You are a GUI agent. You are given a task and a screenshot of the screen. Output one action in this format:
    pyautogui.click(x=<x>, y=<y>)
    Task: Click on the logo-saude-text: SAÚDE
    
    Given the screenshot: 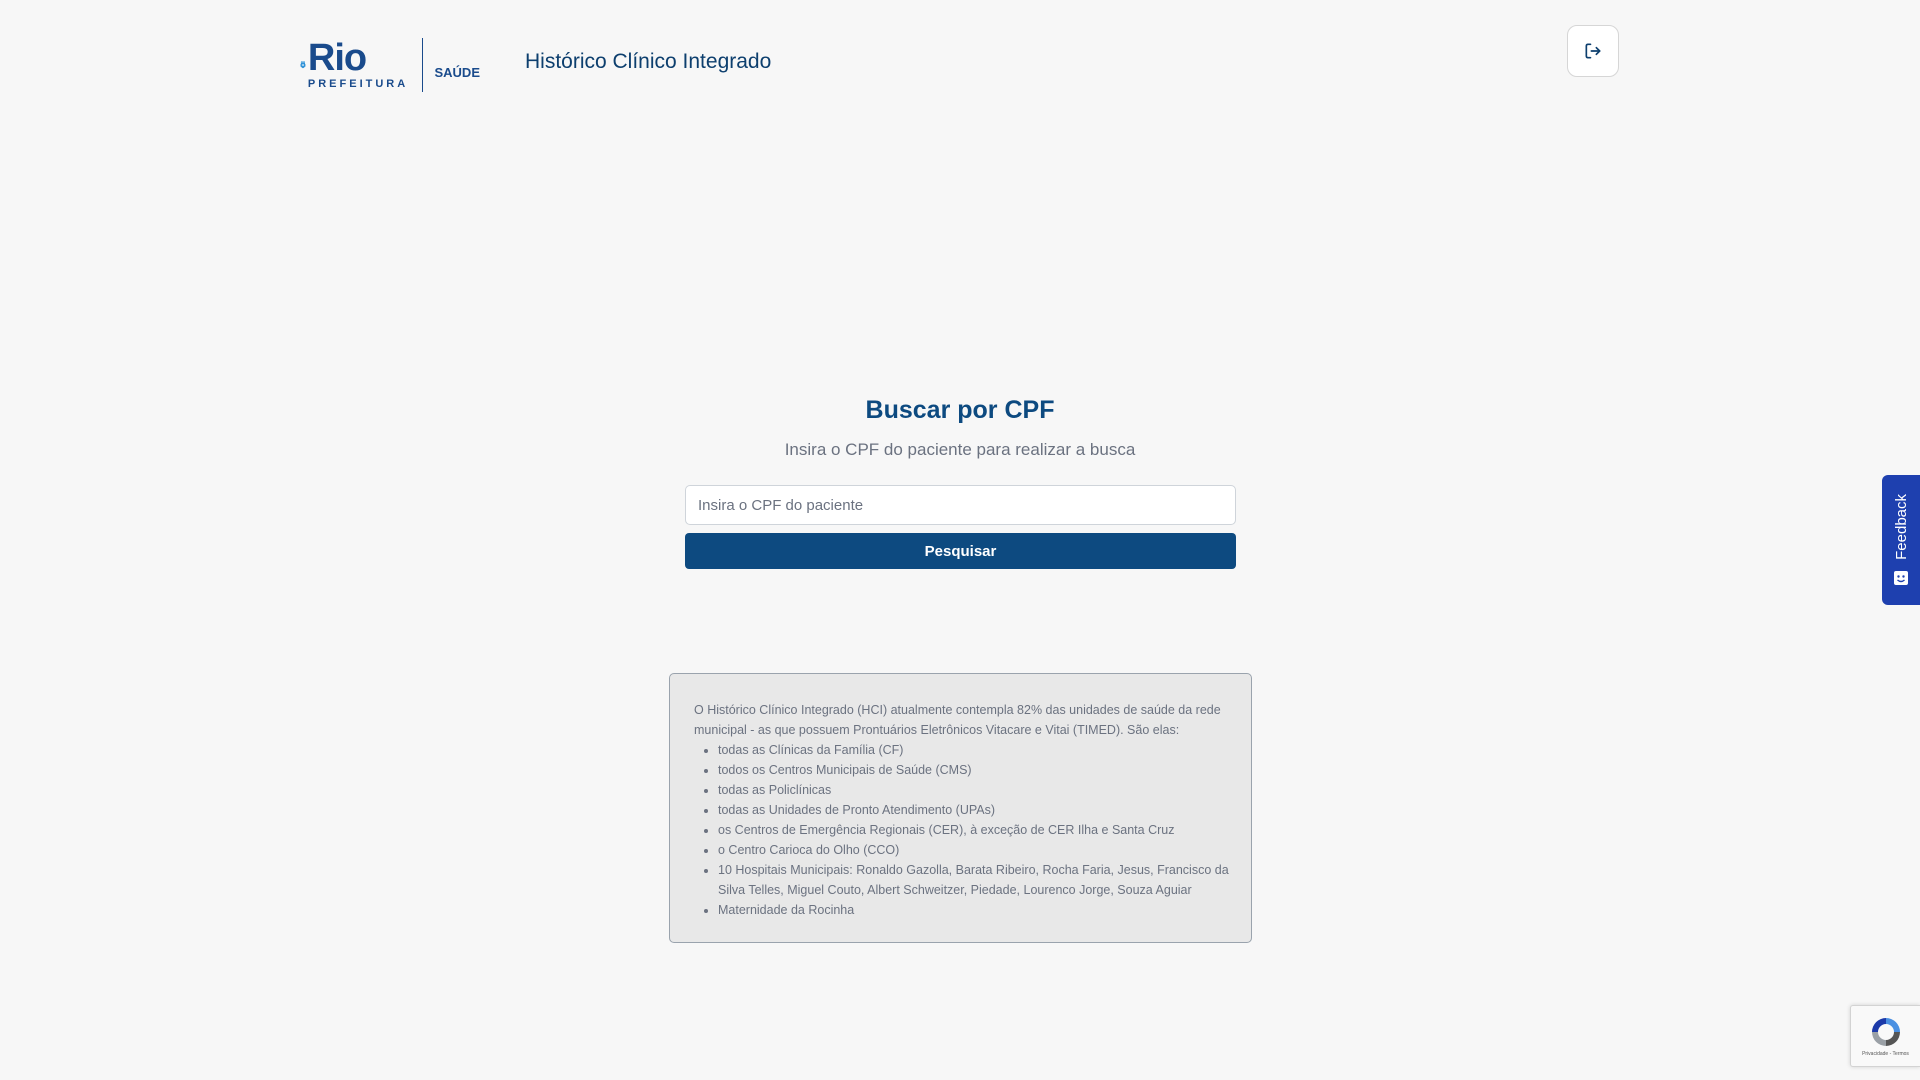 What is the action you would take?
    pyautogui.click(x=457, y=72)
    